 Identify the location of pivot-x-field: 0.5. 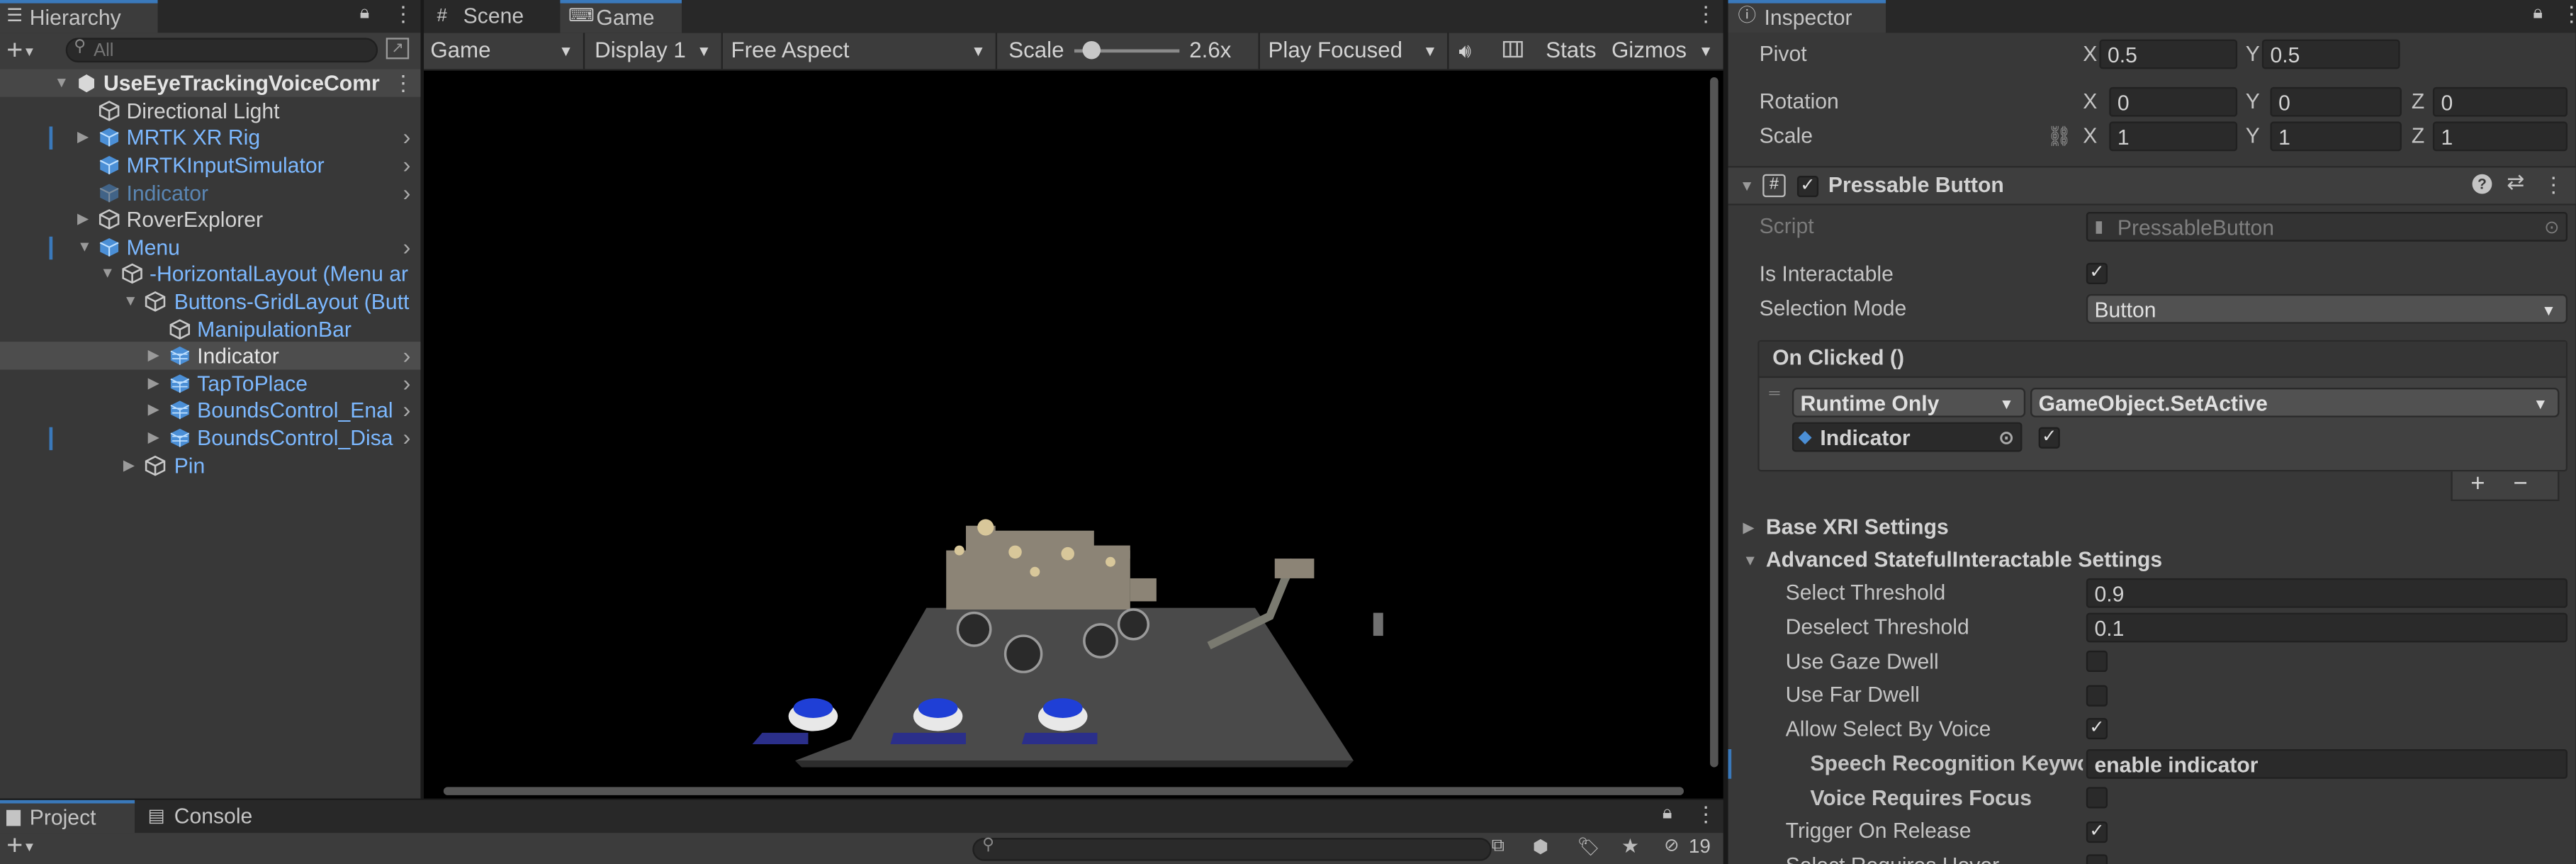
(2168, 54).